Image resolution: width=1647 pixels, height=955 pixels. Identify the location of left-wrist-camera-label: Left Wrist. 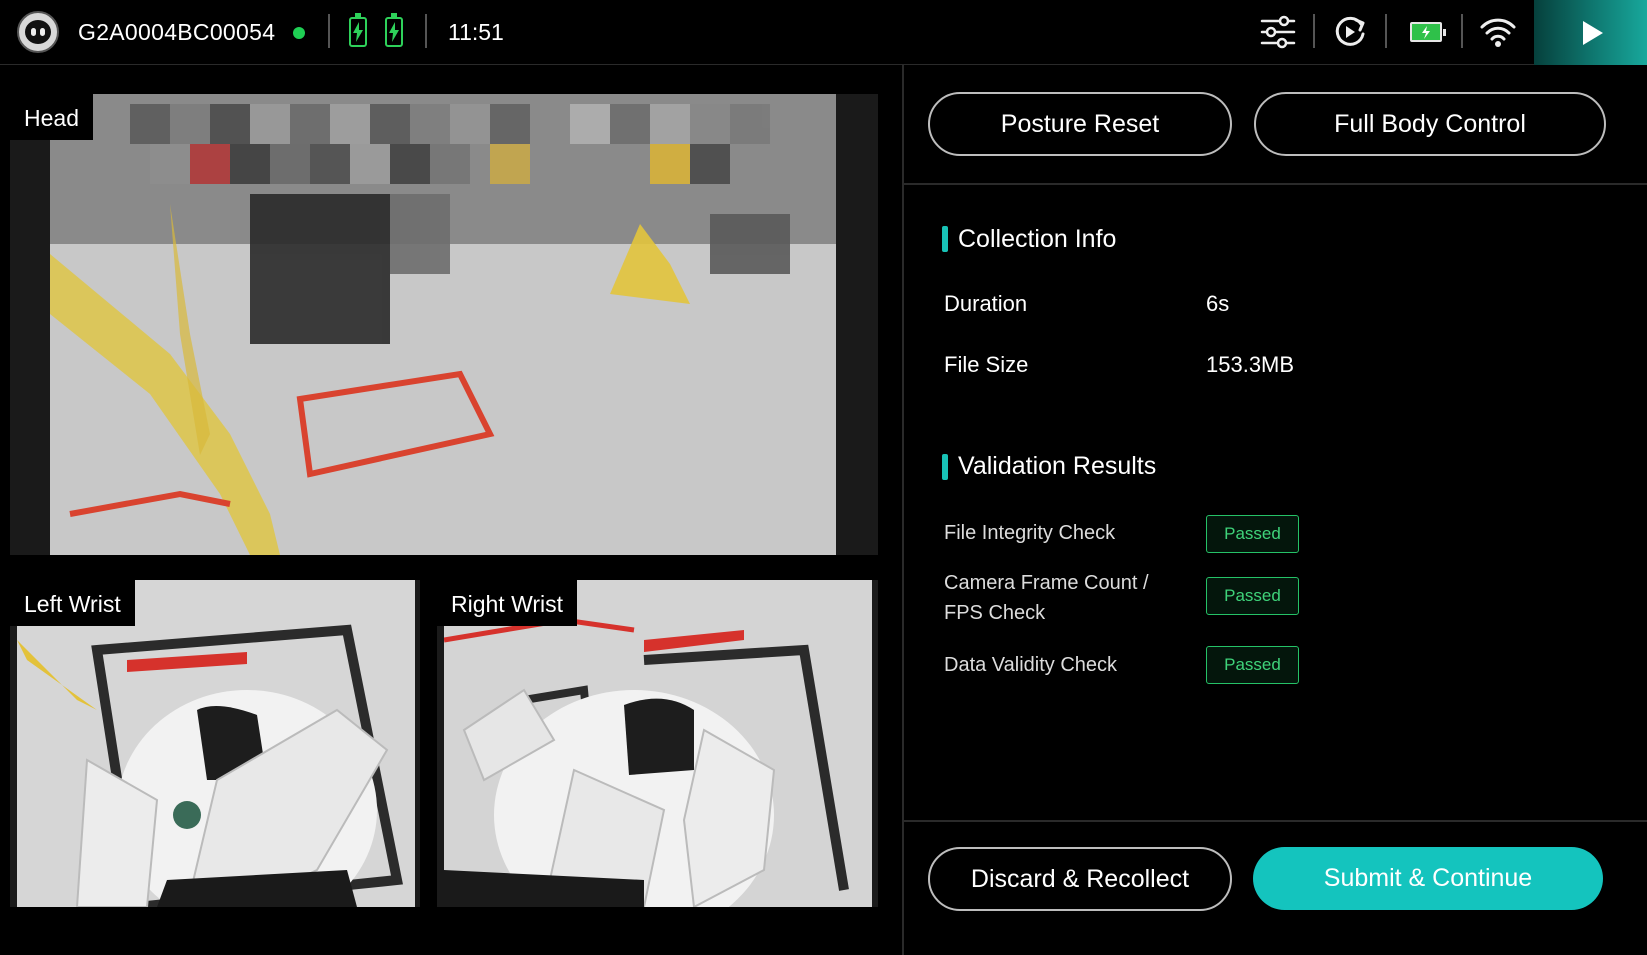
(72, 603).